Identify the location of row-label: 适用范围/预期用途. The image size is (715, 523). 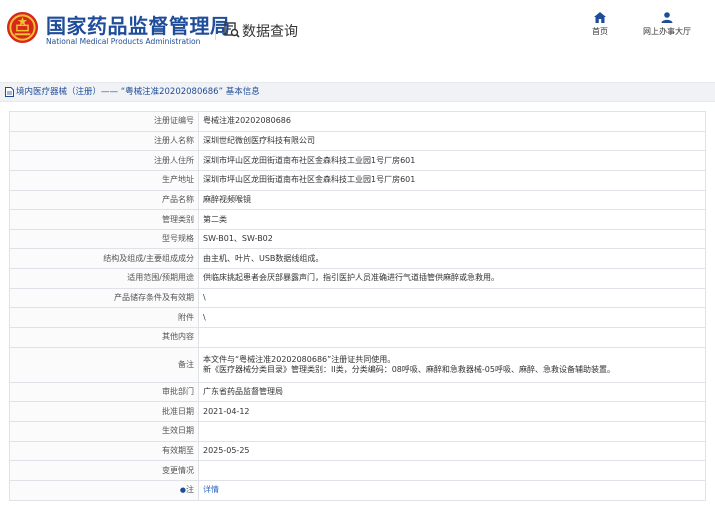
(104, 278).